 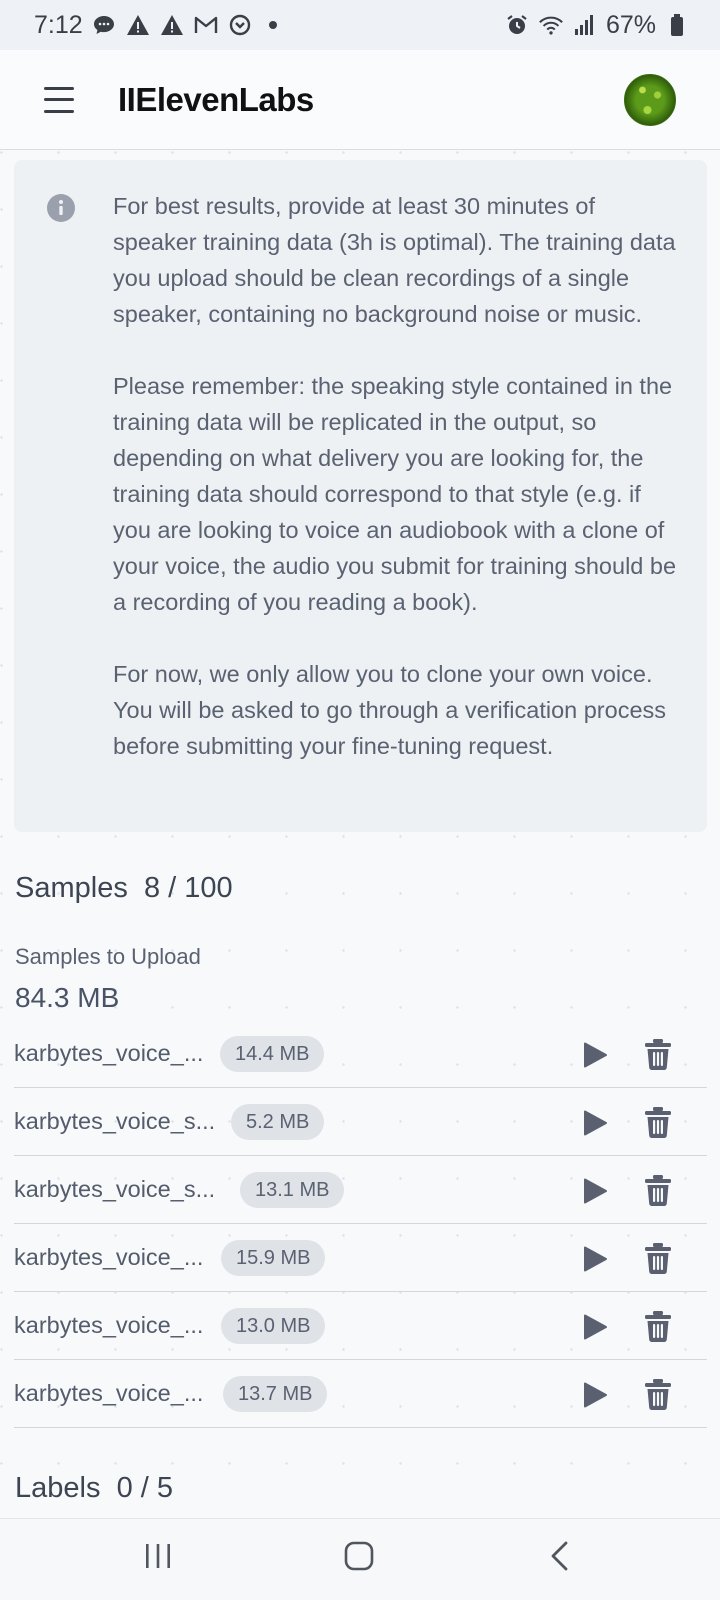 What do you see at coordinates (155, 25) in the screenshot?
I see `status-left: 7:12` at bounding box center [155, 25].